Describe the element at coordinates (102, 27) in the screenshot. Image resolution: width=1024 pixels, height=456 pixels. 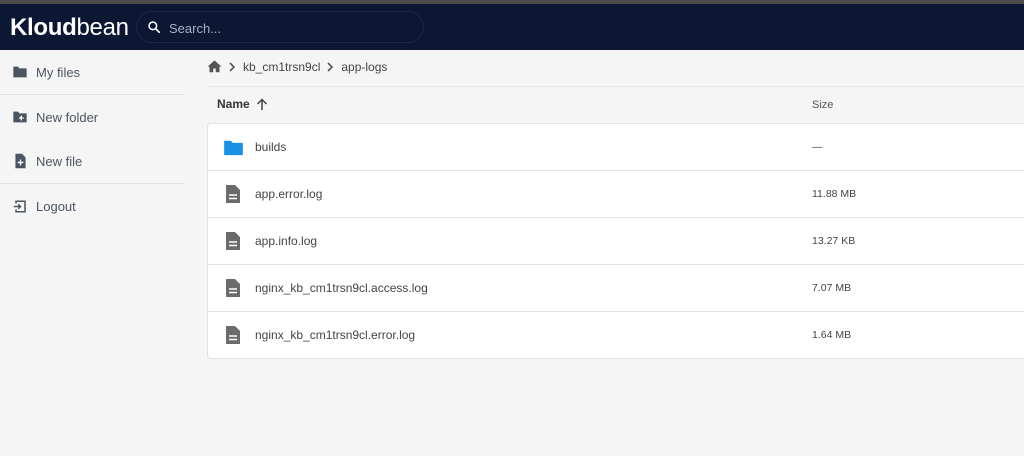
I see `logo-text-light: bean` at that location.